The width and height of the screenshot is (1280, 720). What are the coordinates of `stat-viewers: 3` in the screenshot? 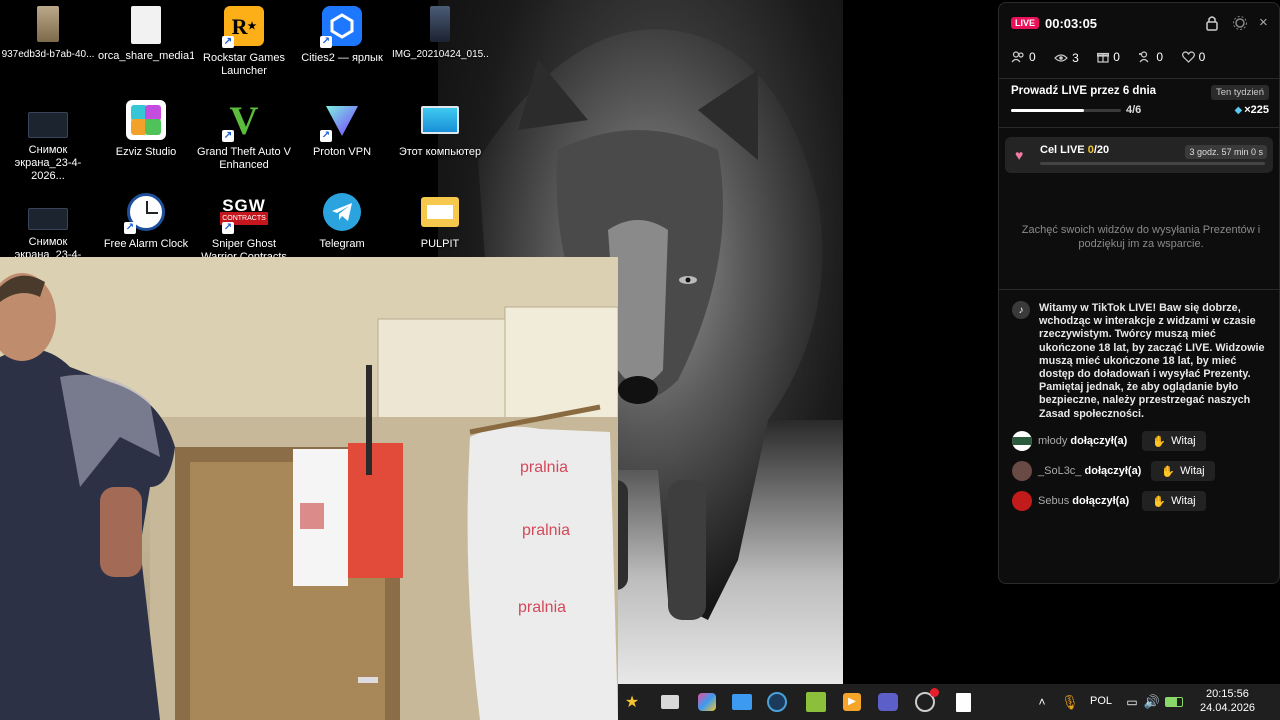 It's located at (1066, 58).